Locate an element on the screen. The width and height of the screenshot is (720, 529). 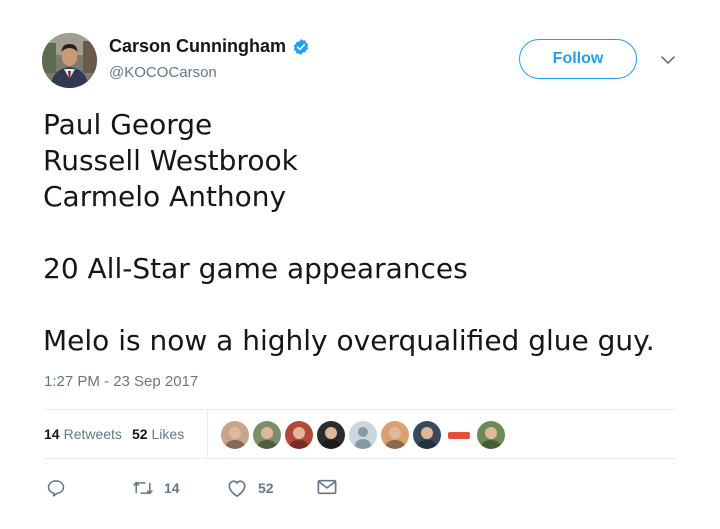
likes-stat: 52 Likes is located at coordinates (158, 434).